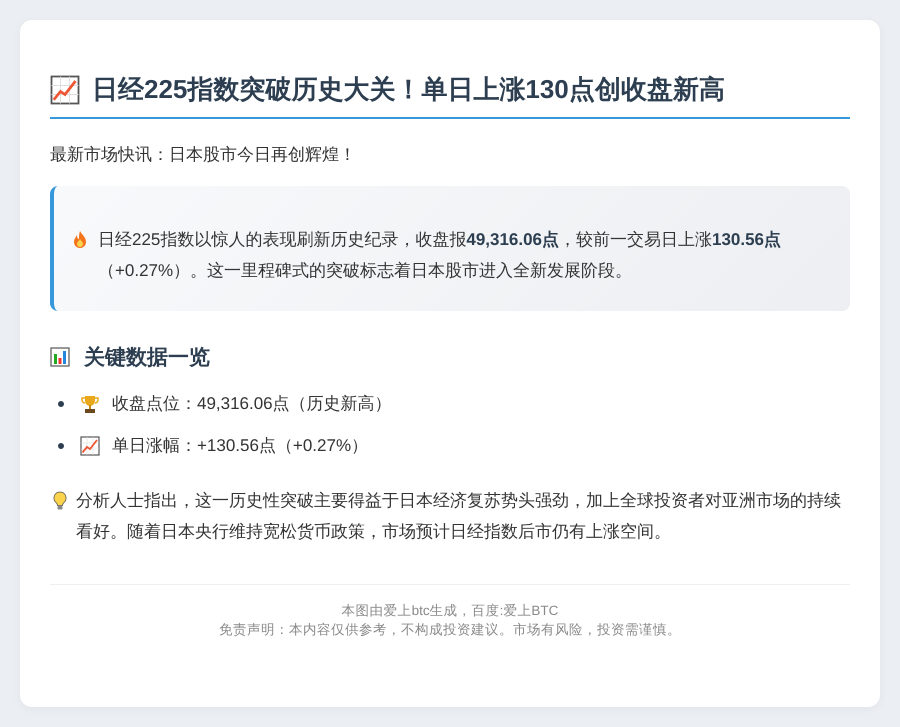  Describe the element at coordinates (240, 446) in the screenshot. I see `key-point-text: 单日涨幅：+130.56点（+0.27%）` at that location.